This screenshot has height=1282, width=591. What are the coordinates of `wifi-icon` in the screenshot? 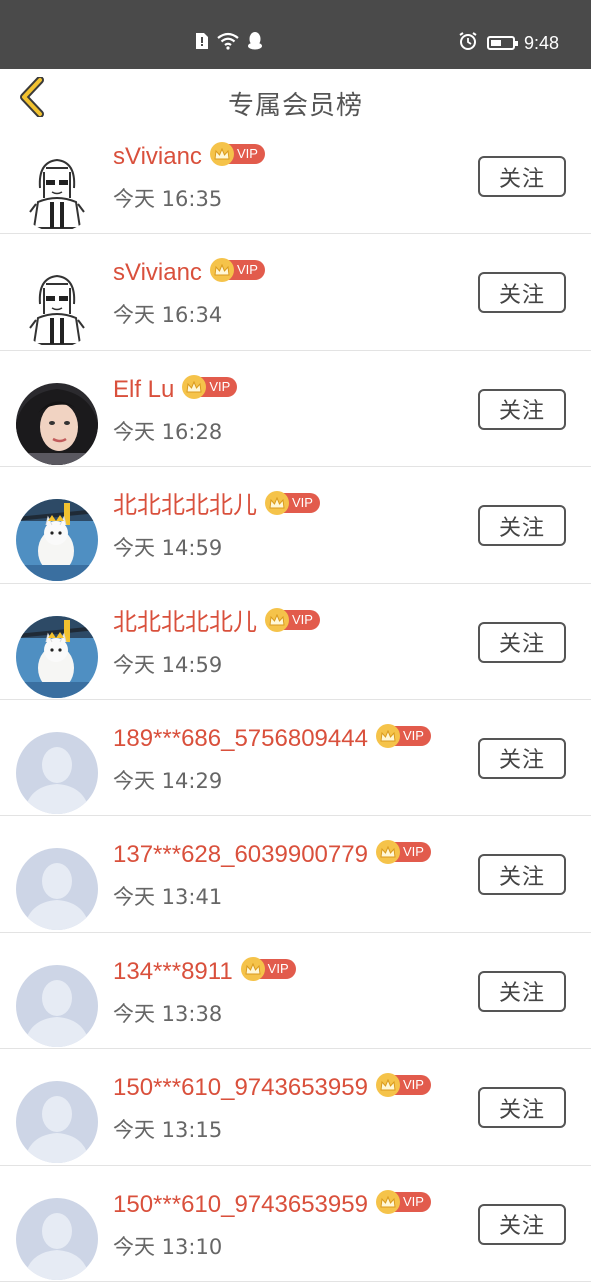 It's located at (228, 43).